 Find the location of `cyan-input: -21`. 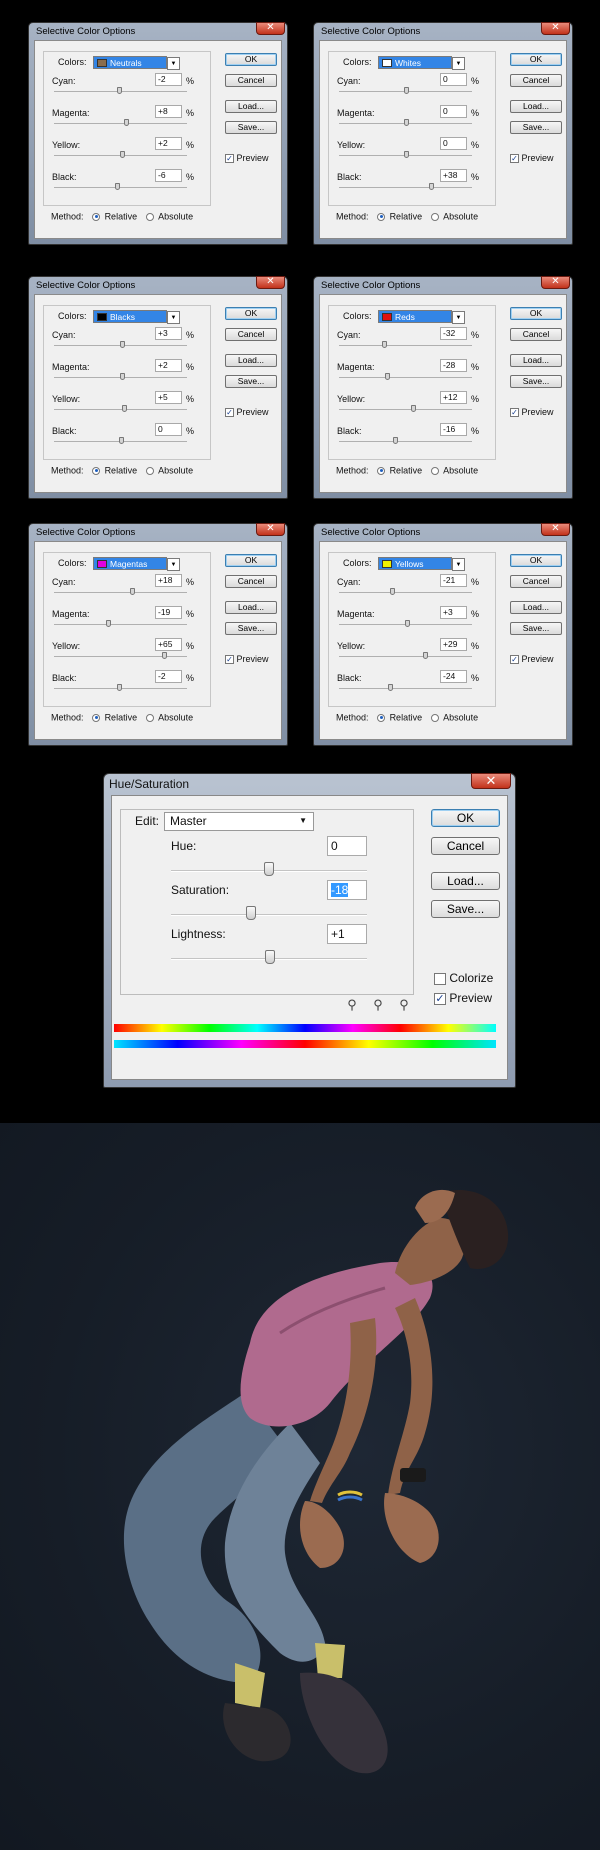

cyan-input: -21 is located at coordinates (453, 580).